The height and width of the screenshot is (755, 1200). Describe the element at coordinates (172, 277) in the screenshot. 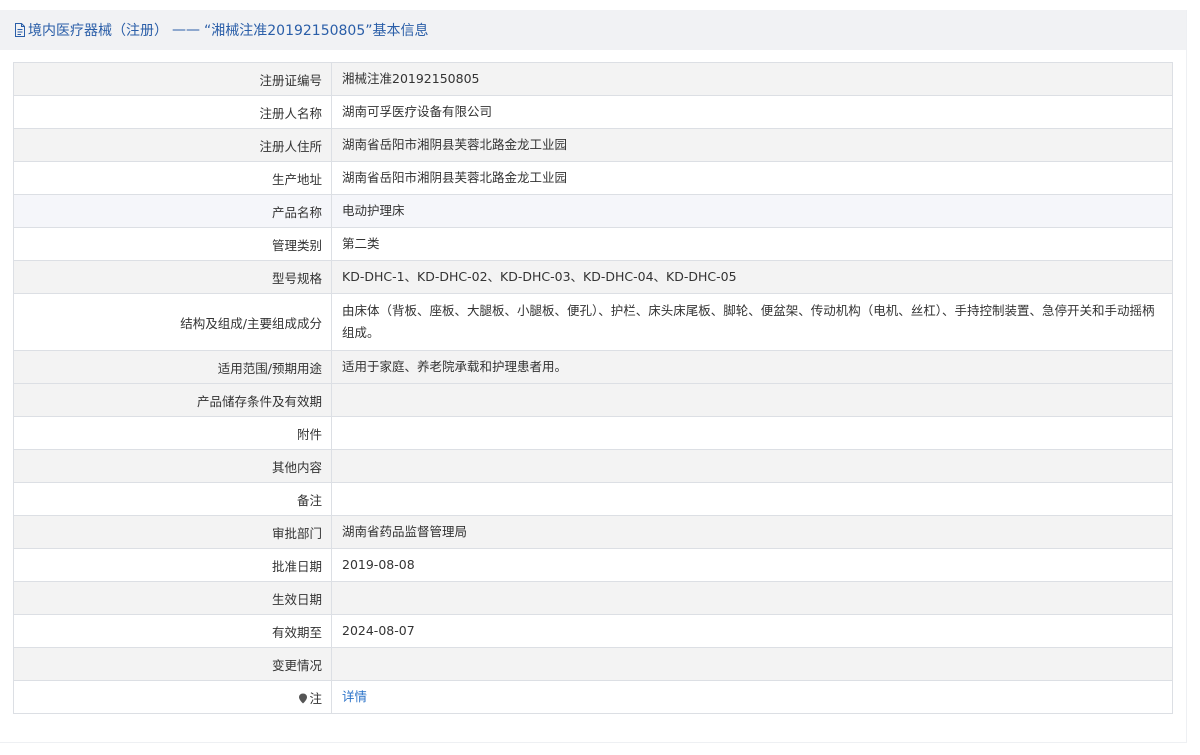

I see `row-label: 型号规格` at that location.